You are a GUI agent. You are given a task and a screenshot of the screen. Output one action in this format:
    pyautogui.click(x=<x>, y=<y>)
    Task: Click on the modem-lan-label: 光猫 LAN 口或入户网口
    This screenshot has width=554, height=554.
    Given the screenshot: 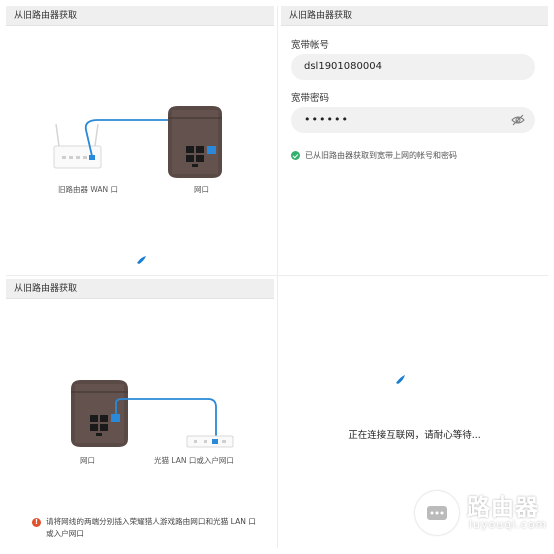 What is the action you would take?
    pyautogui.click(x=194, y=460)
    